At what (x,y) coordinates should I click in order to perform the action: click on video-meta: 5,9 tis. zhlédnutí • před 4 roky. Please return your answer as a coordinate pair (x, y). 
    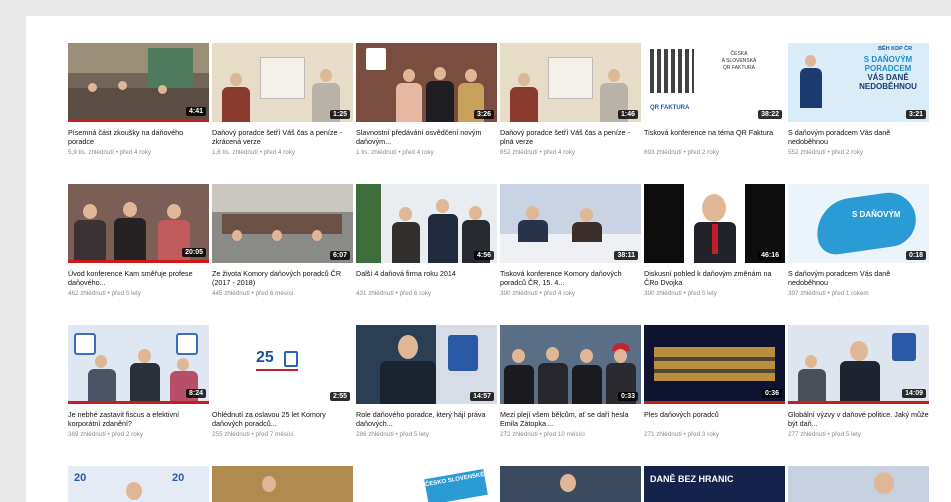
    Looking at the image, I should click on (110, 152).